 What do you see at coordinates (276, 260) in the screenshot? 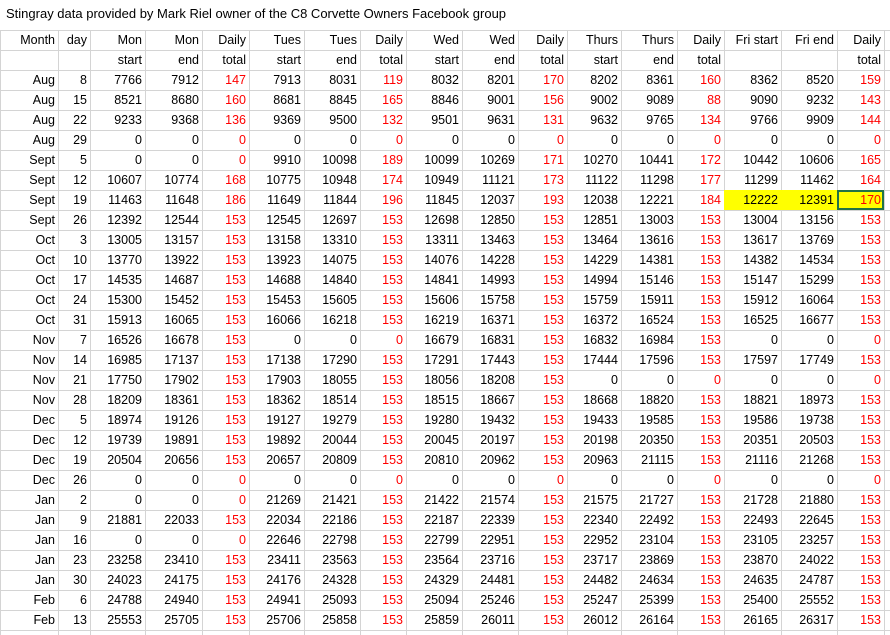
I see `count-cell: 13923` at bounding box center [276, 260].